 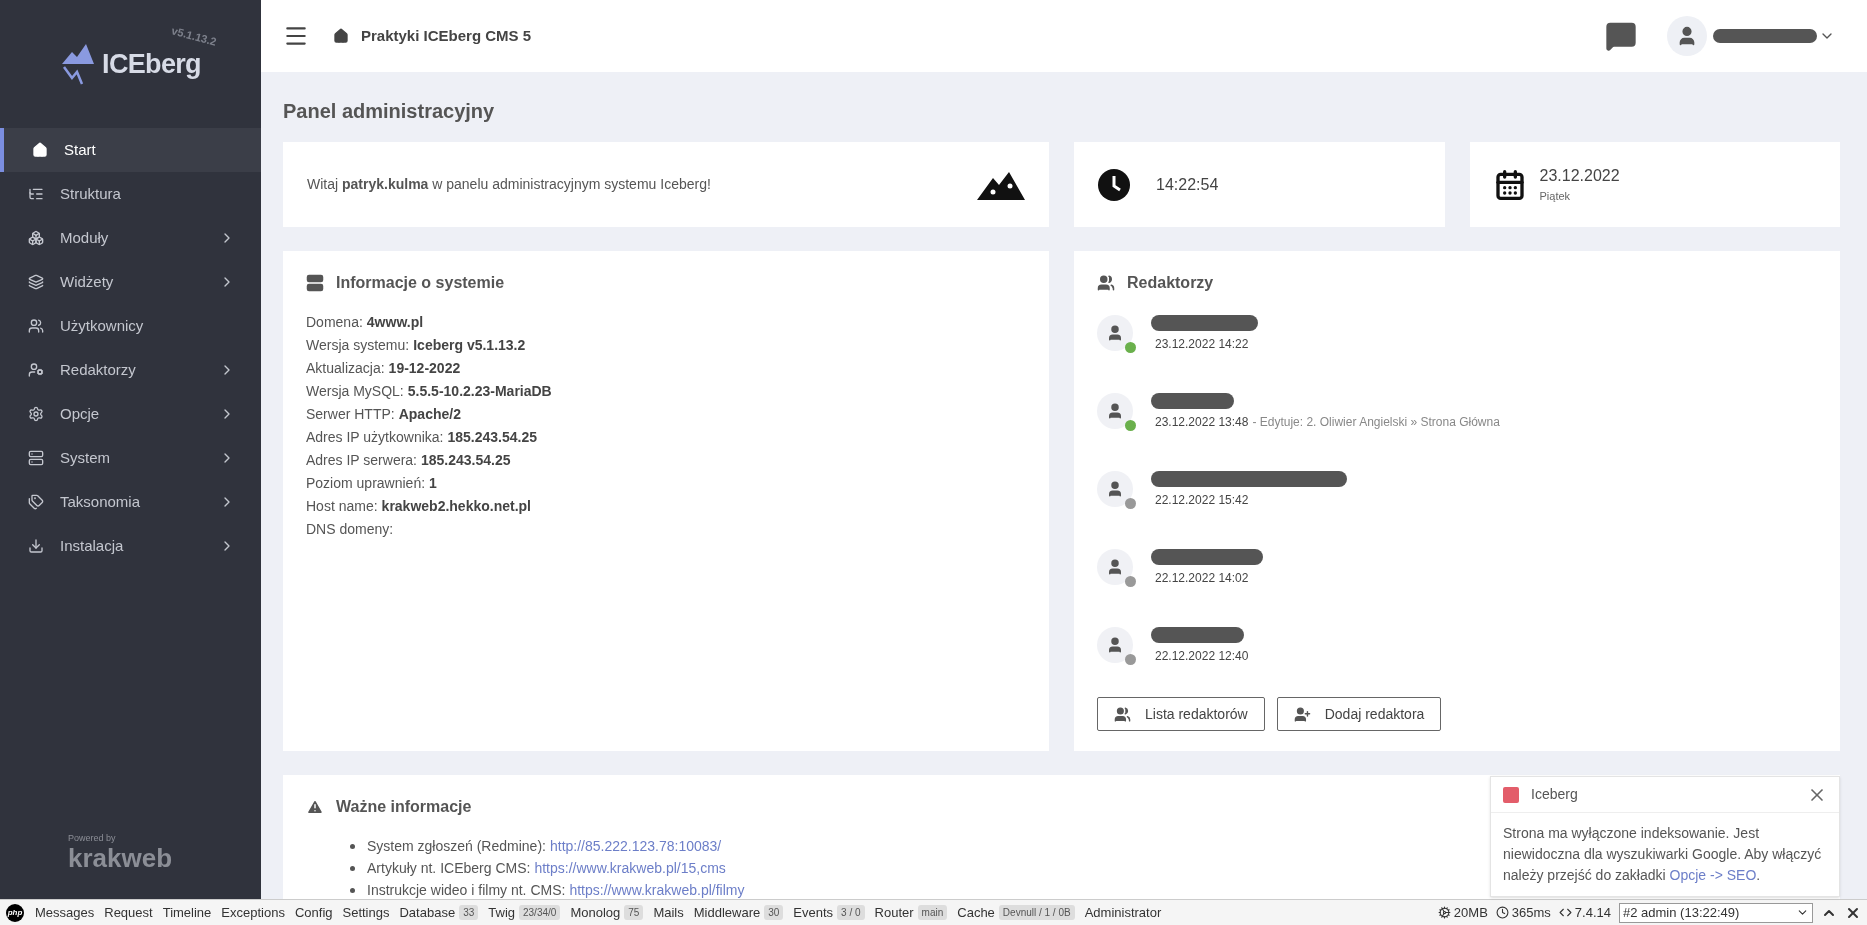 What do you see at coordinates (130, 546) in the screenshot?
I see `sidebar-item: Instalacja` at bounding box center [130, 546].